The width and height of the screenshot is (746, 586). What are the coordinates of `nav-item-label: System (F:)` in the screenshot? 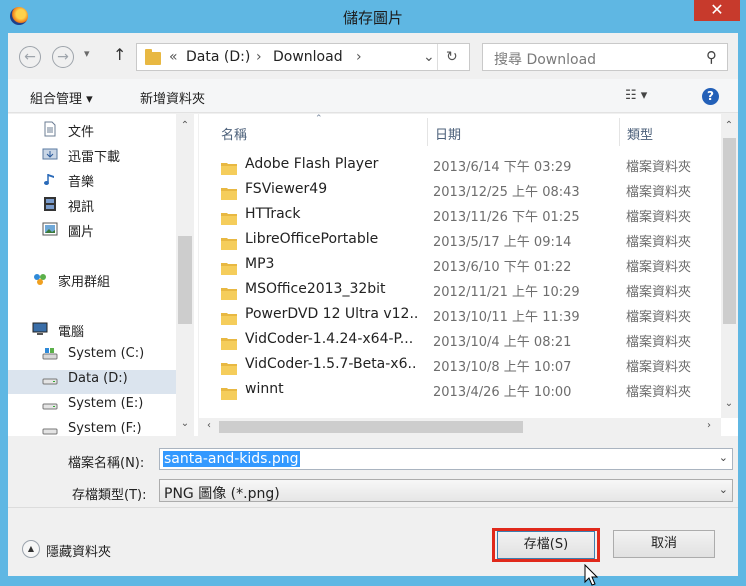 It's located at (105, 428).